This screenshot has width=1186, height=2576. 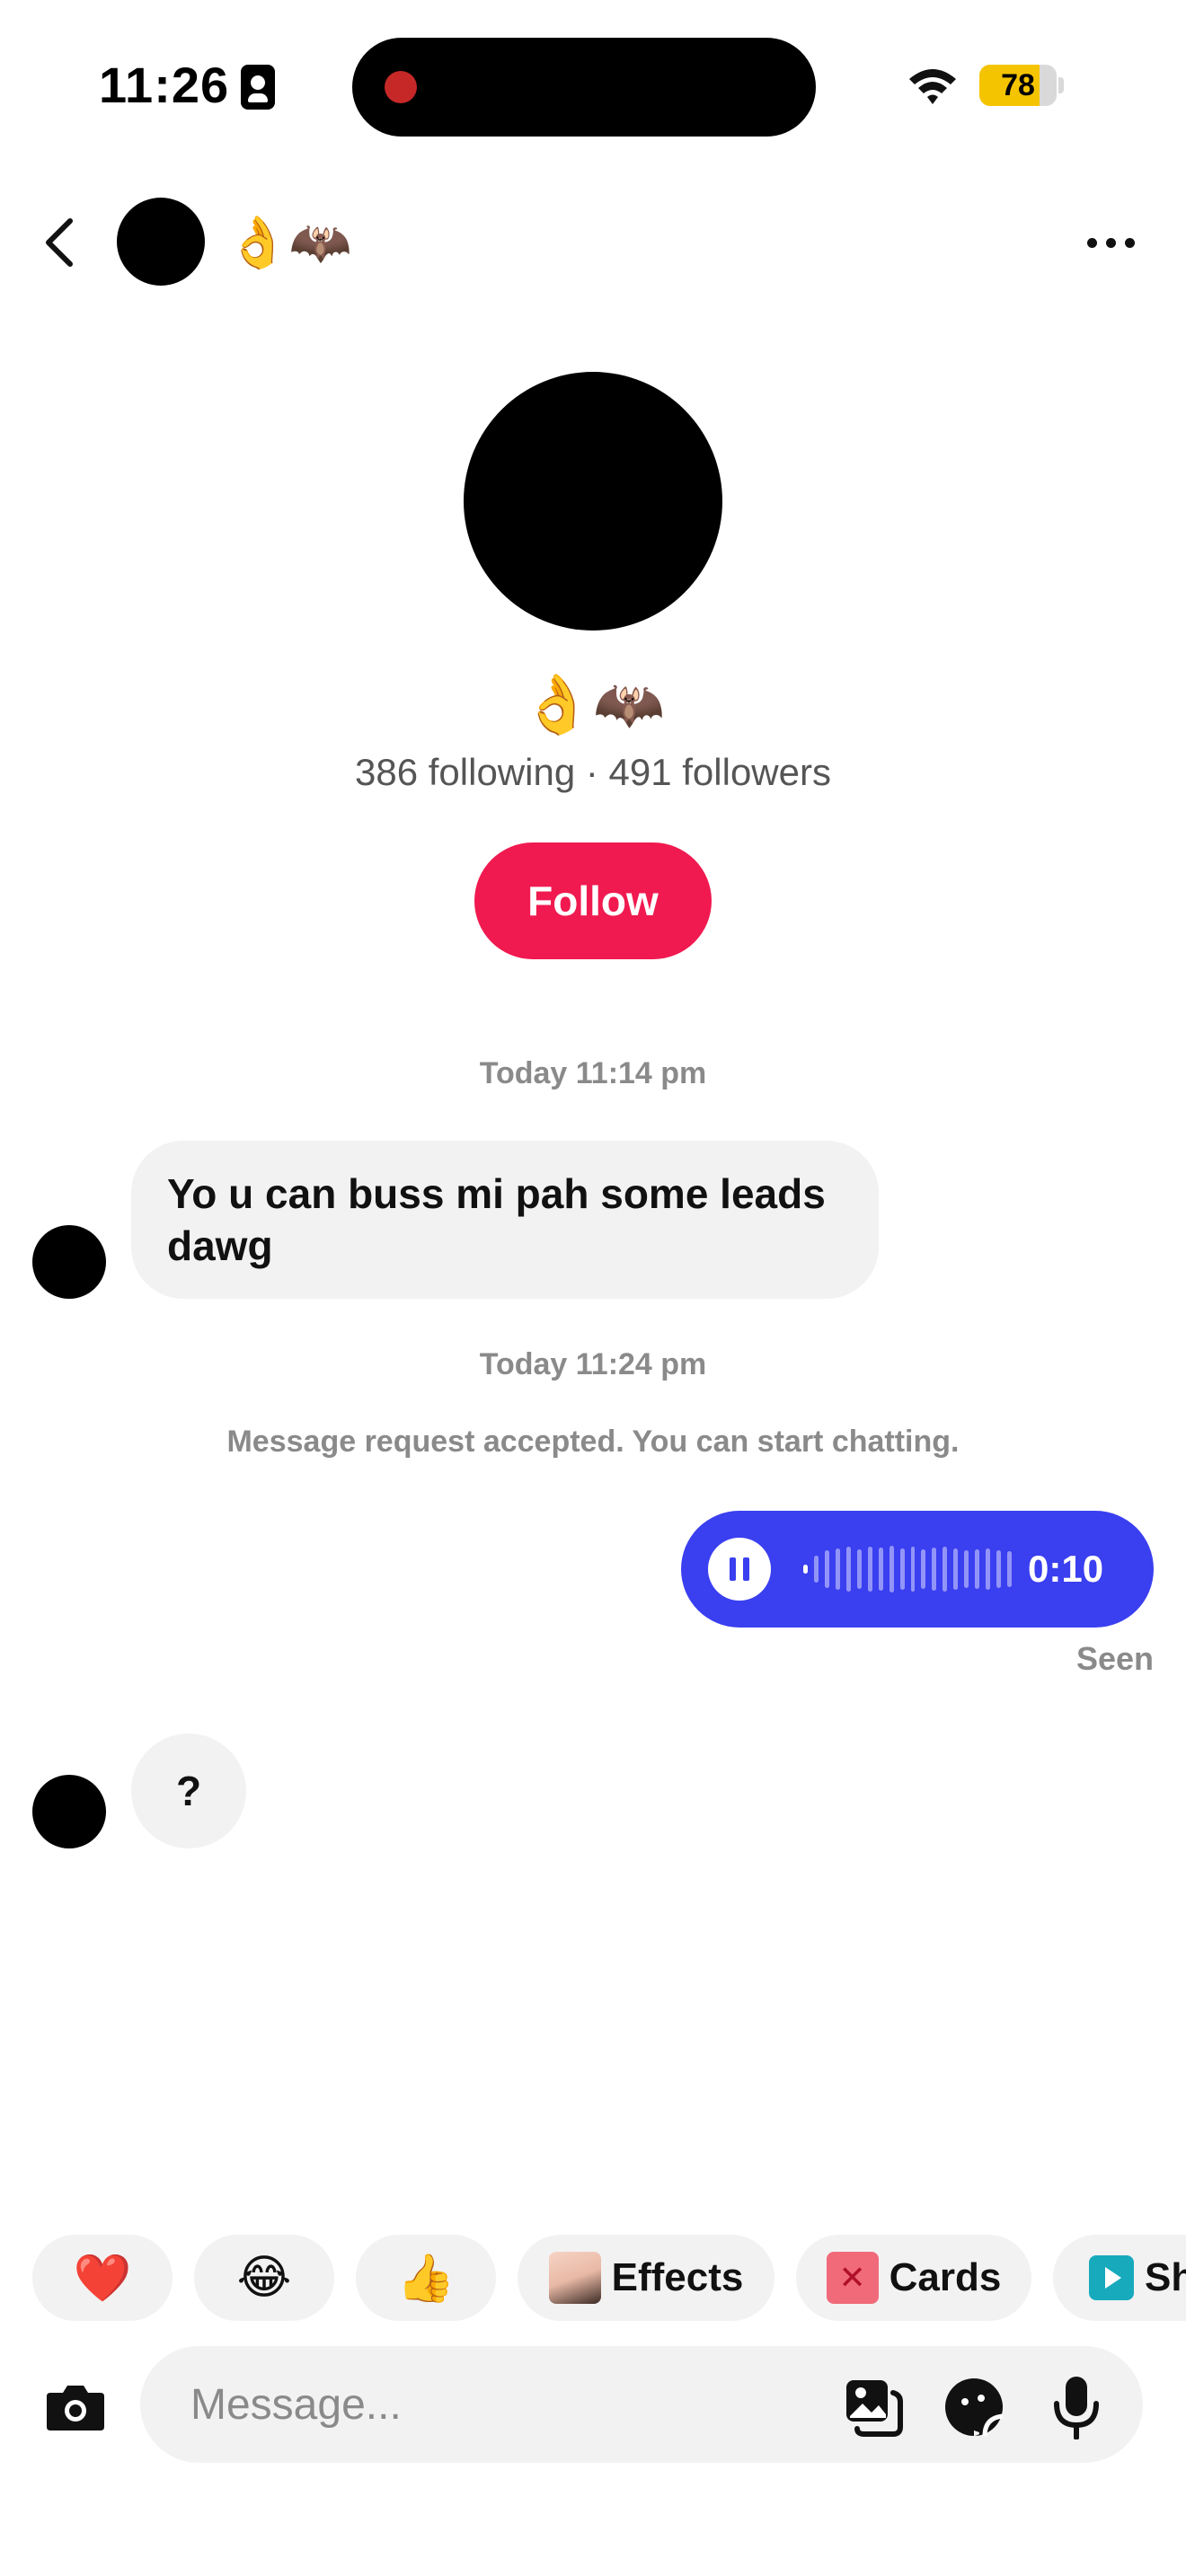 I want to click on battery-level: 78, so click(x=1018, y=85).